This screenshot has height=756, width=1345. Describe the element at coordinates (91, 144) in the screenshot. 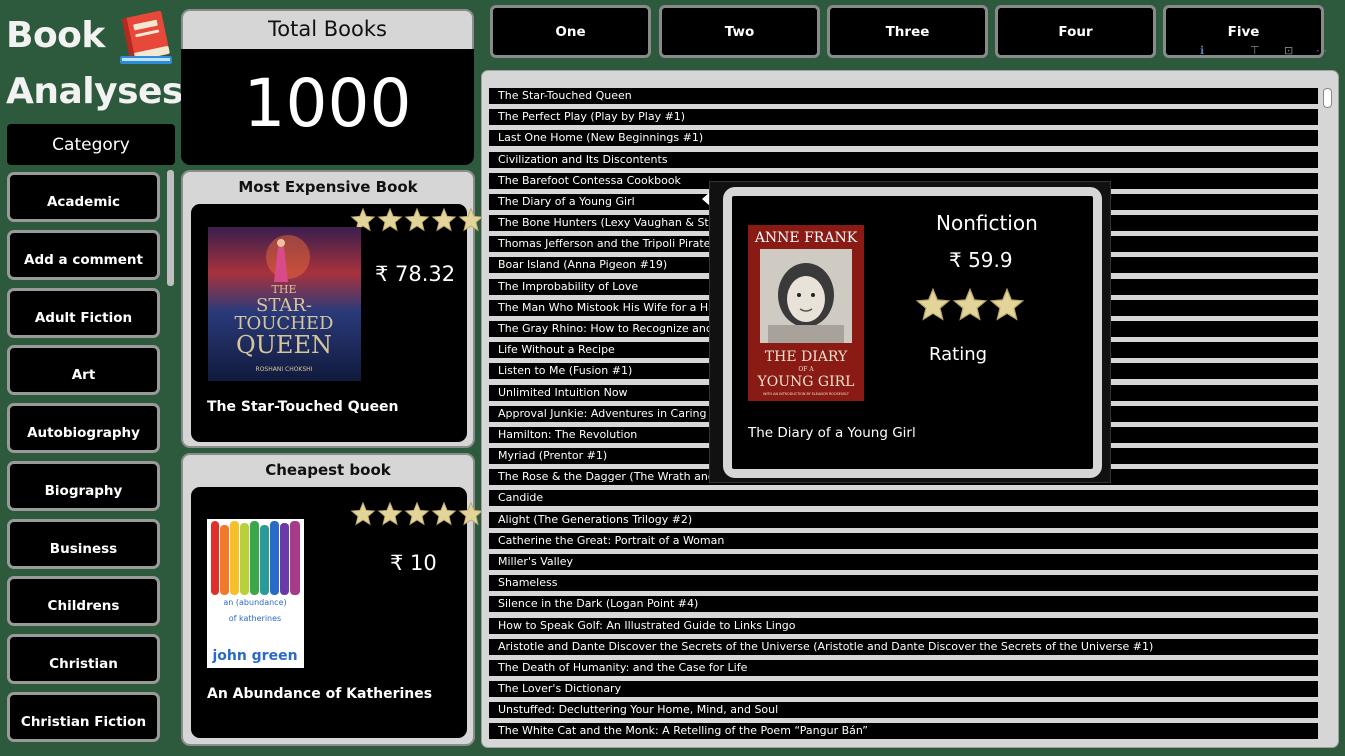

I see `category-header: Category` at that location.